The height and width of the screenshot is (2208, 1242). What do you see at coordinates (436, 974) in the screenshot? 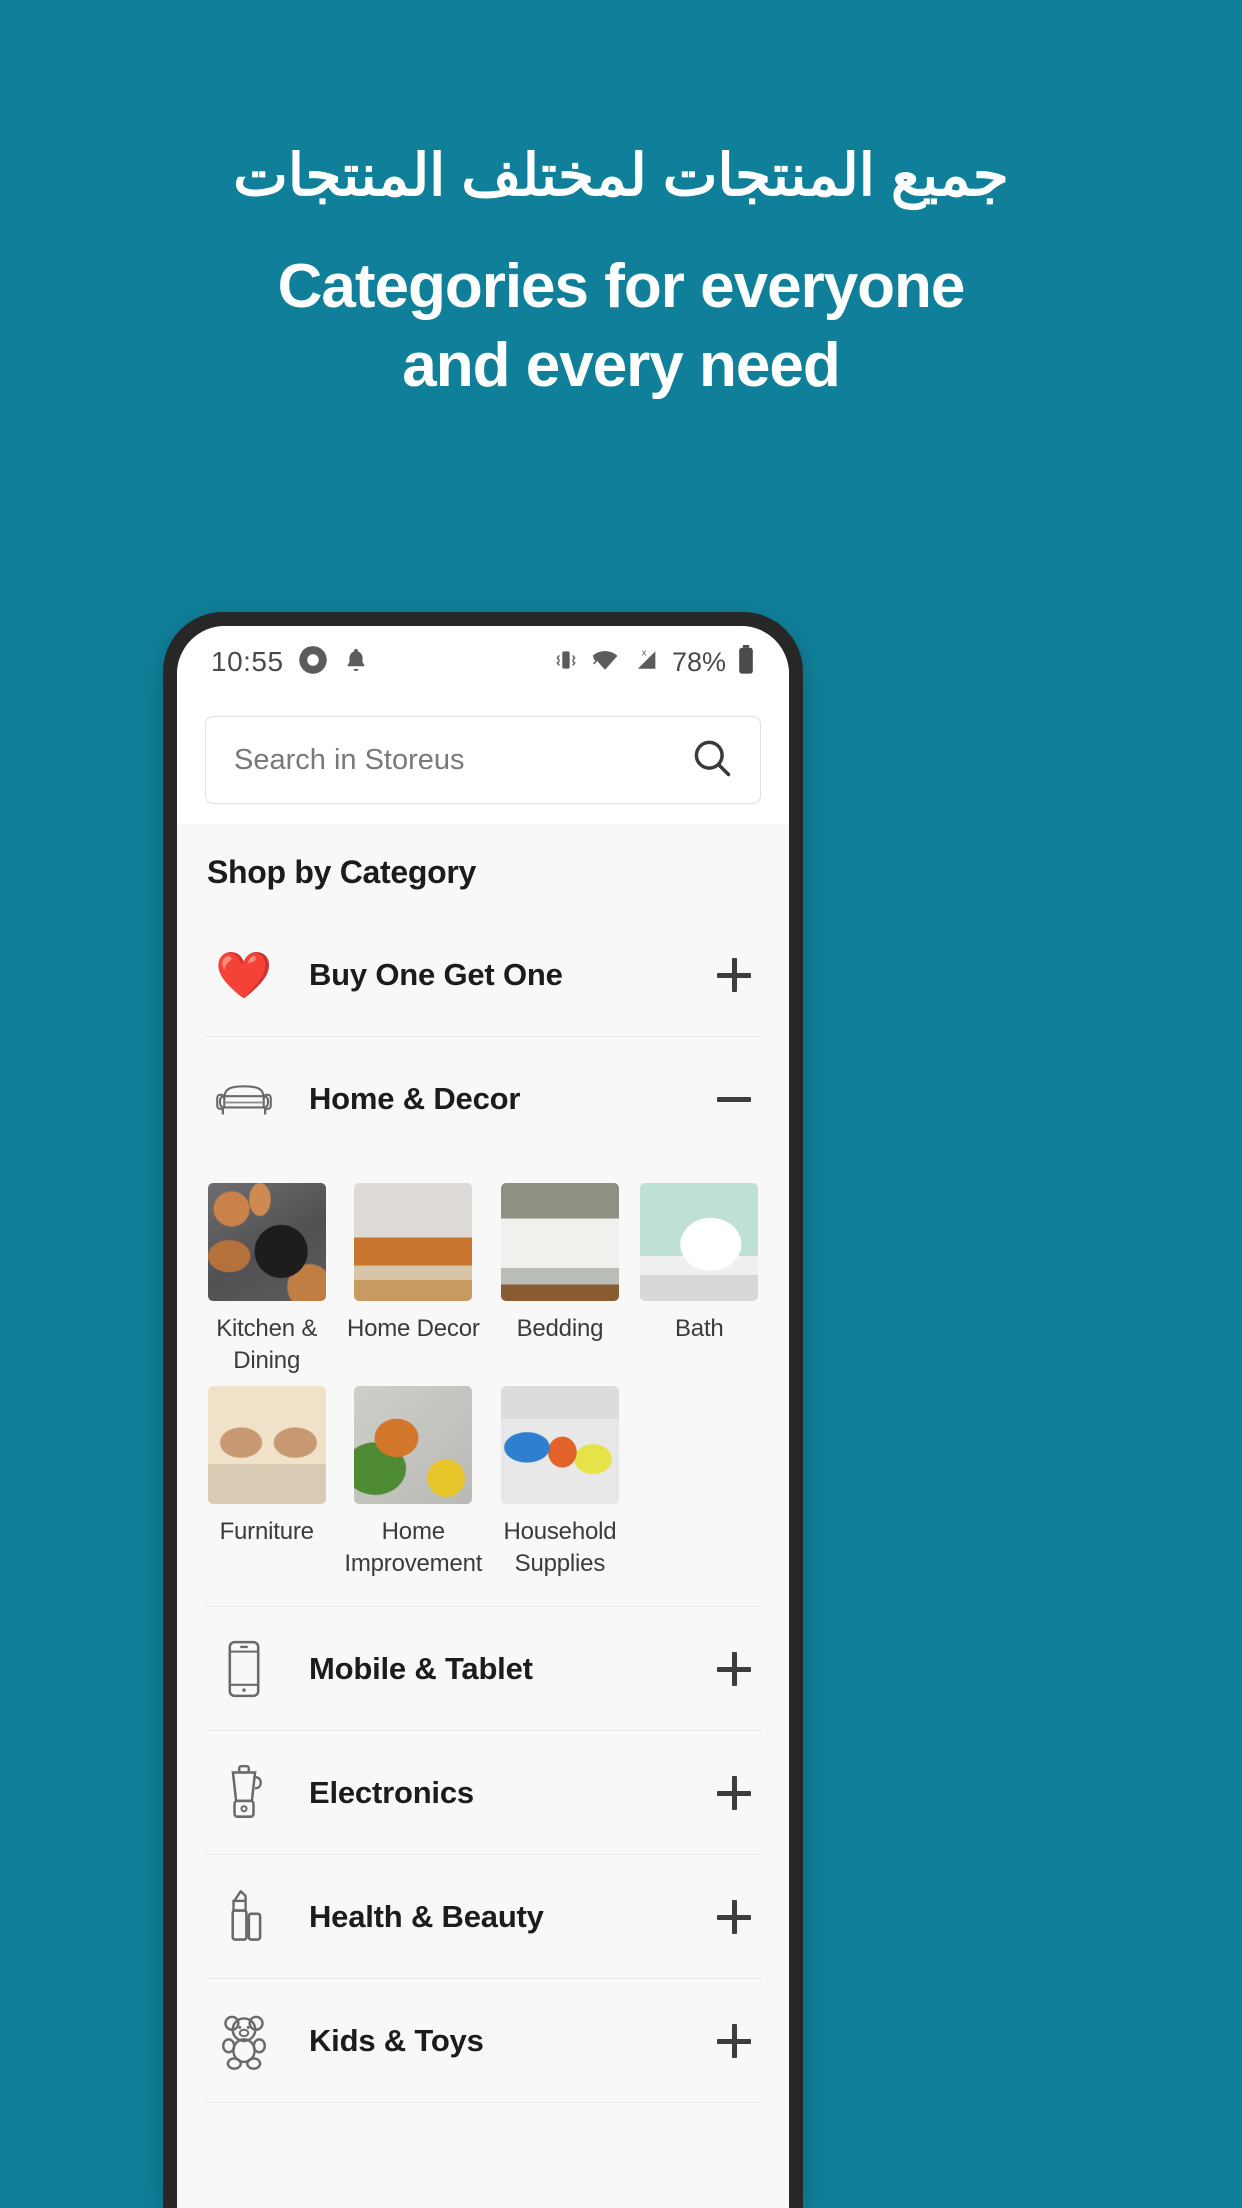
I see `category-label: Buy One Get One` at bounding box center [436, 974].